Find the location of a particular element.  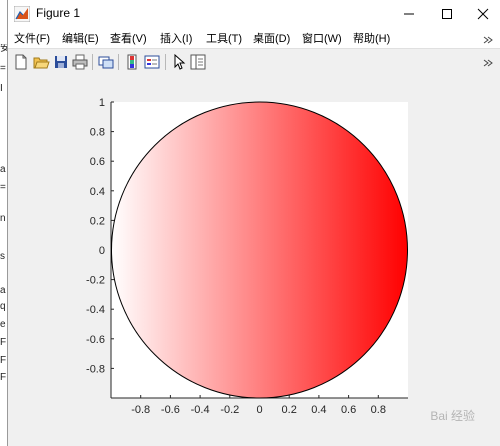

maximize-icon is located at coordinates (447, 14).